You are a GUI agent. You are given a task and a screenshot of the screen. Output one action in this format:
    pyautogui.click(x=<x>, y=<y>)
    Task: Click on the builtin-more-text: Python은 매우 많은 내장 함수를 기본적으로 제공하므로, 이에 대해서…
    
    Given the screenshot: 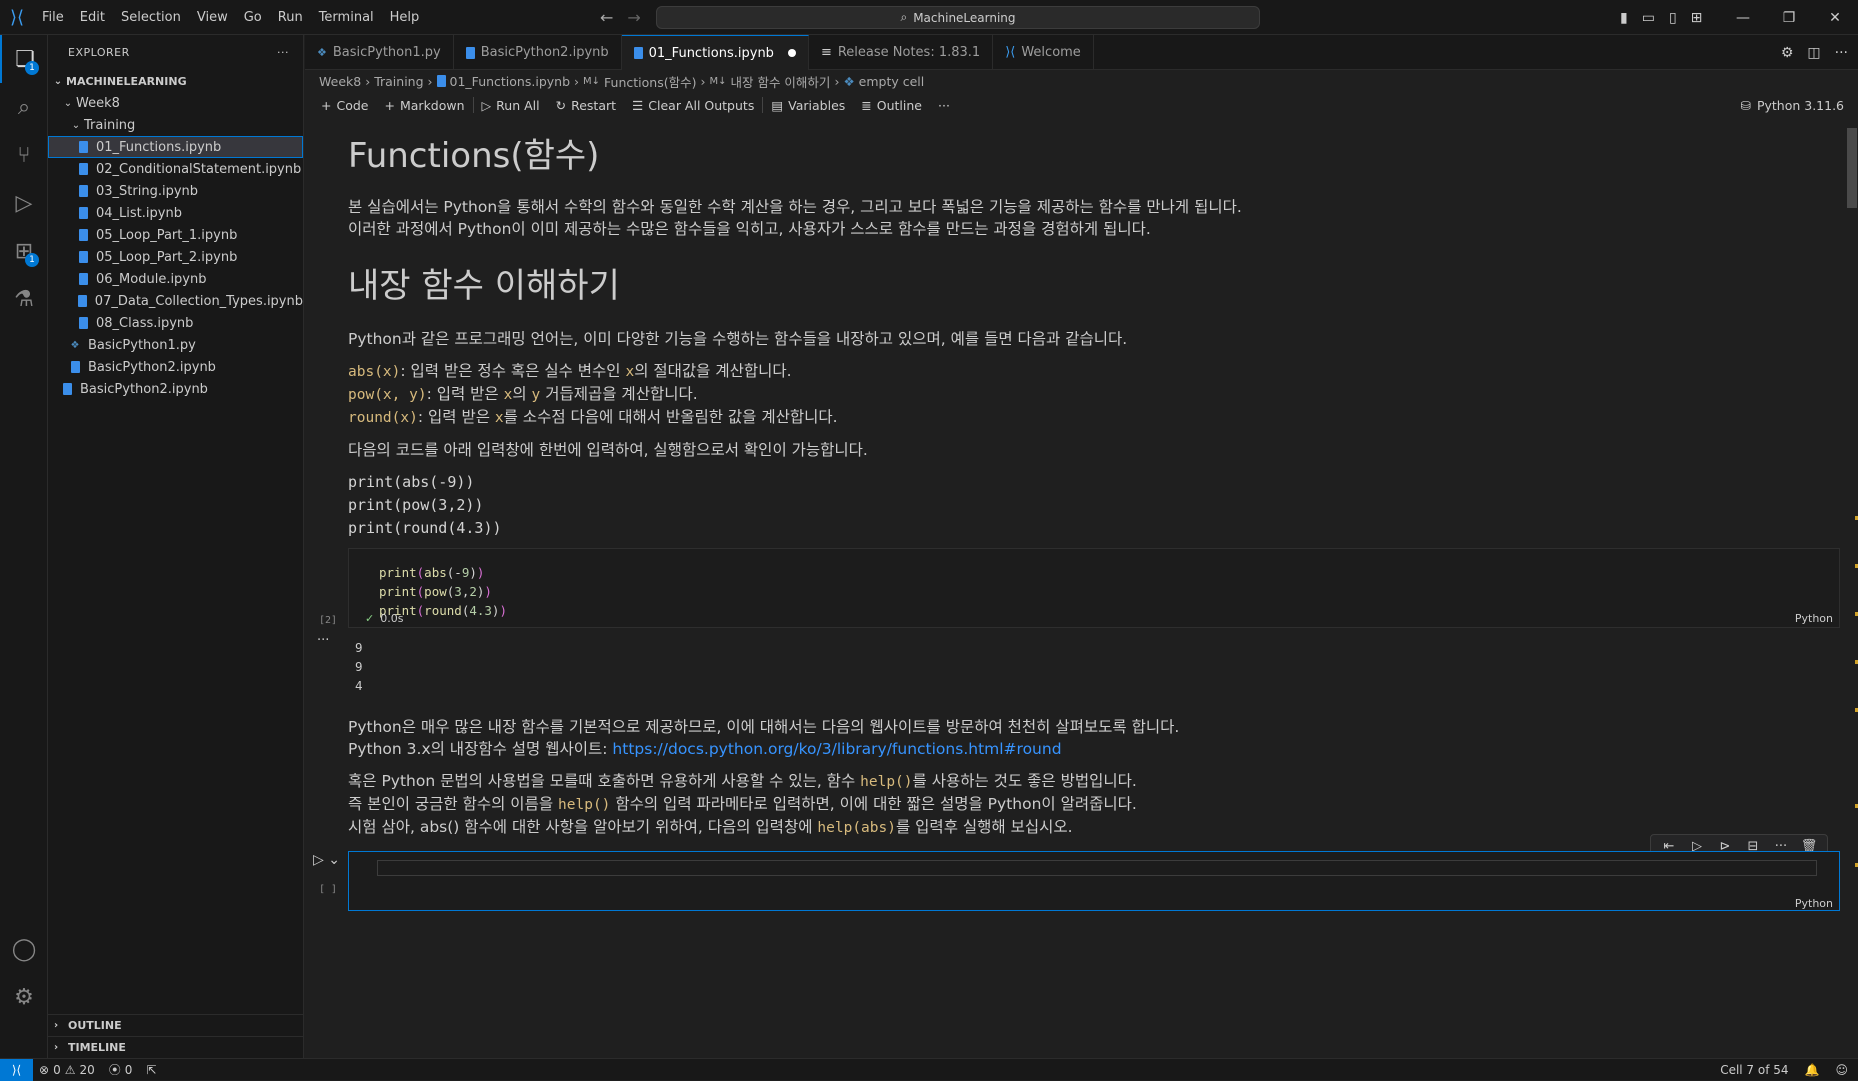 What is the action you would take?
    pyautogui.click(x=764, y=727)
    